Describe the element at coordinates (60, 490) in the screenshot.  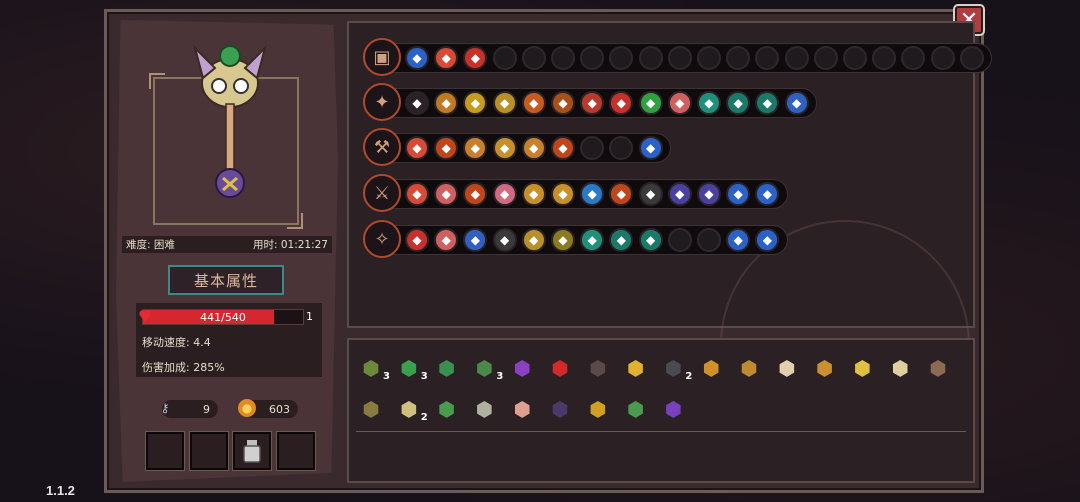
I see `version-label: 1.1.2` at that location.